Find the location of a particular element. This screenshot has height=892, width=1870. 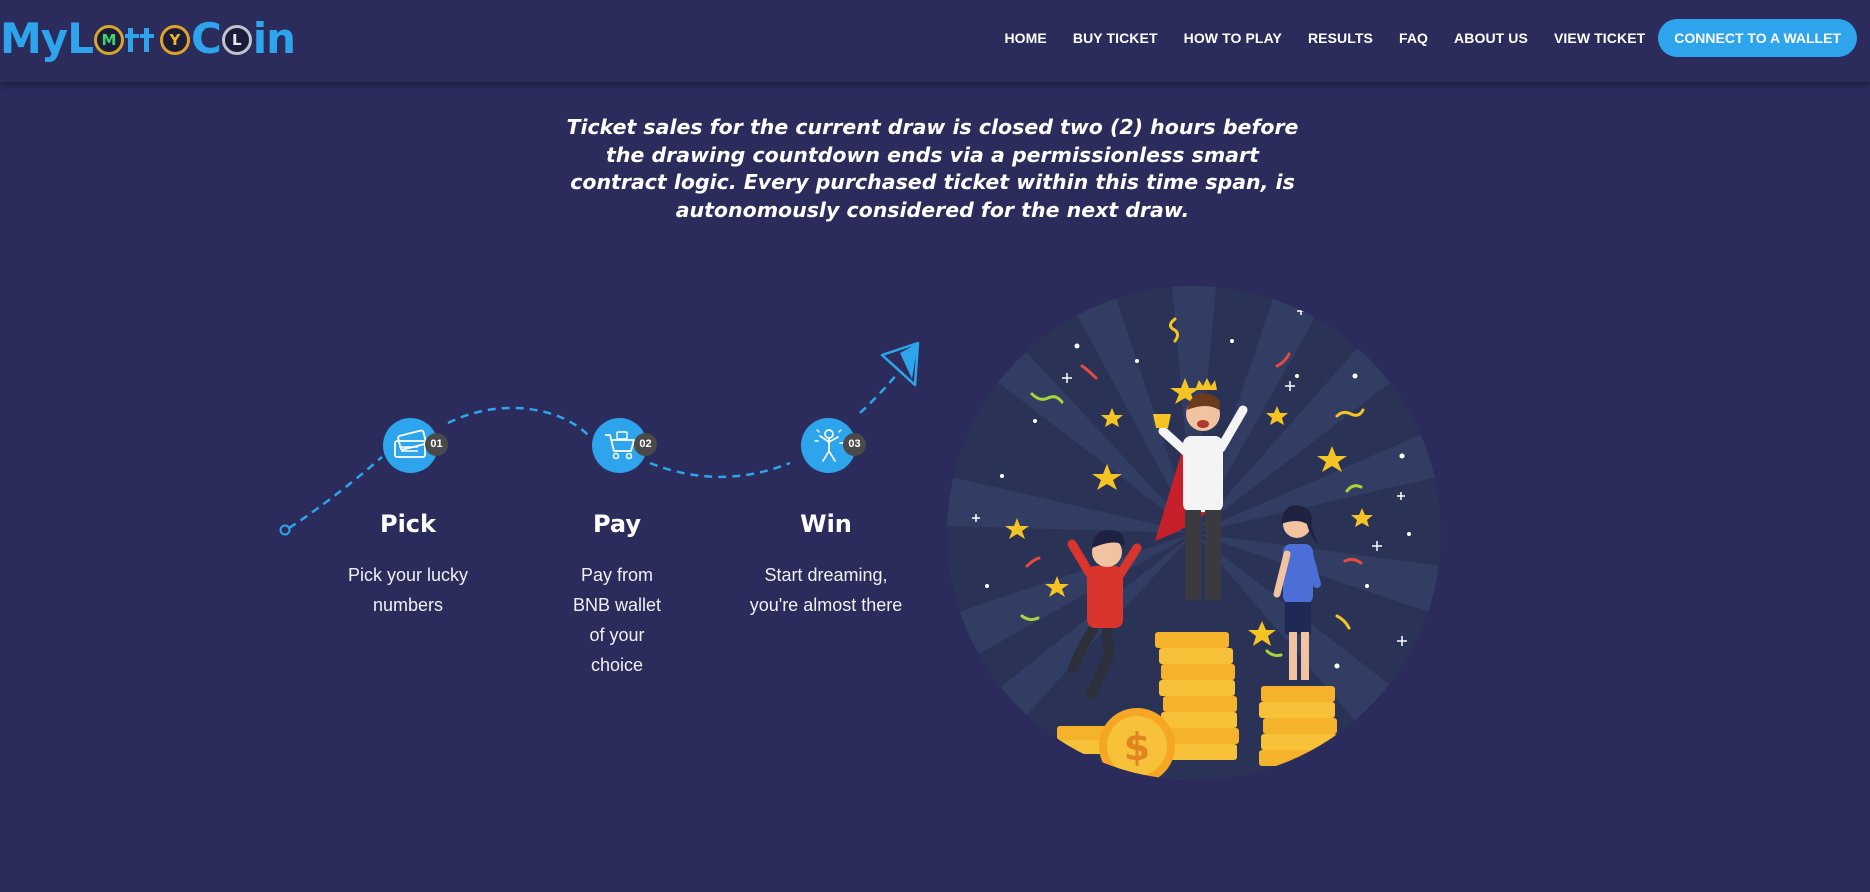

nav-about-us: ABOUT US is located at coordinates (1491, 38).